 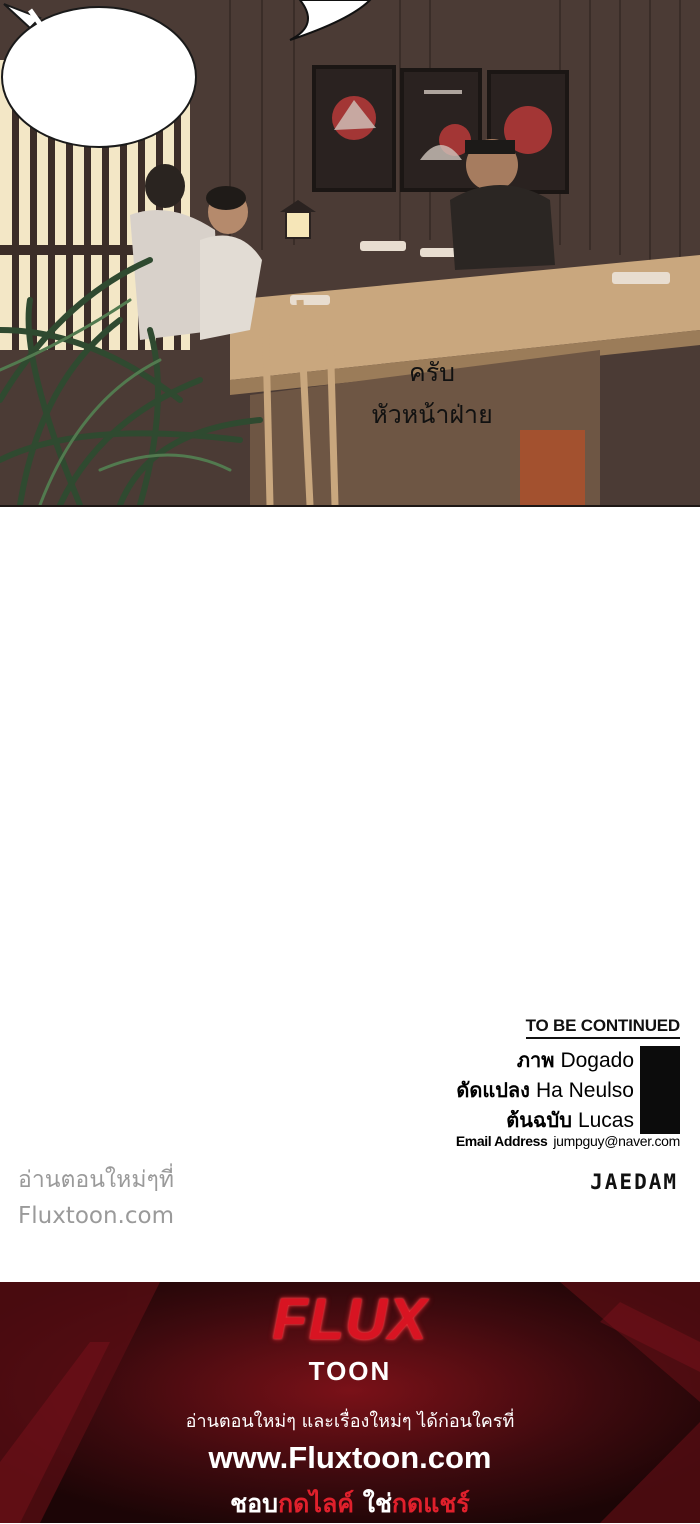 What do you see at coordinates (99, 75) in the screenshot?
I see `speech-bubble` at bounding box center [99, 75].